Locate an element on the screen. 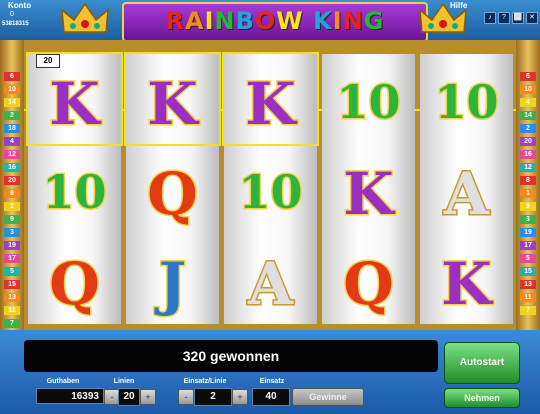 This screenshot has height=414, width=540. logo-letter: A is located at coordinates (194, 21).